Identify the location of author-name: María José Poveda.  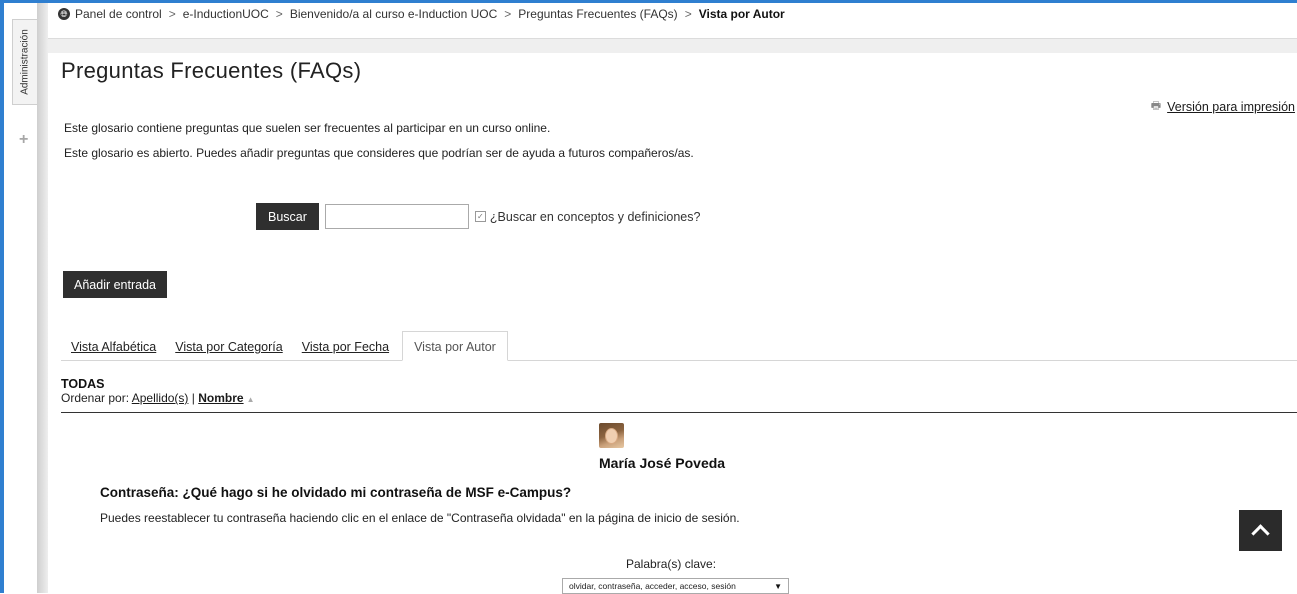
(662, 463).